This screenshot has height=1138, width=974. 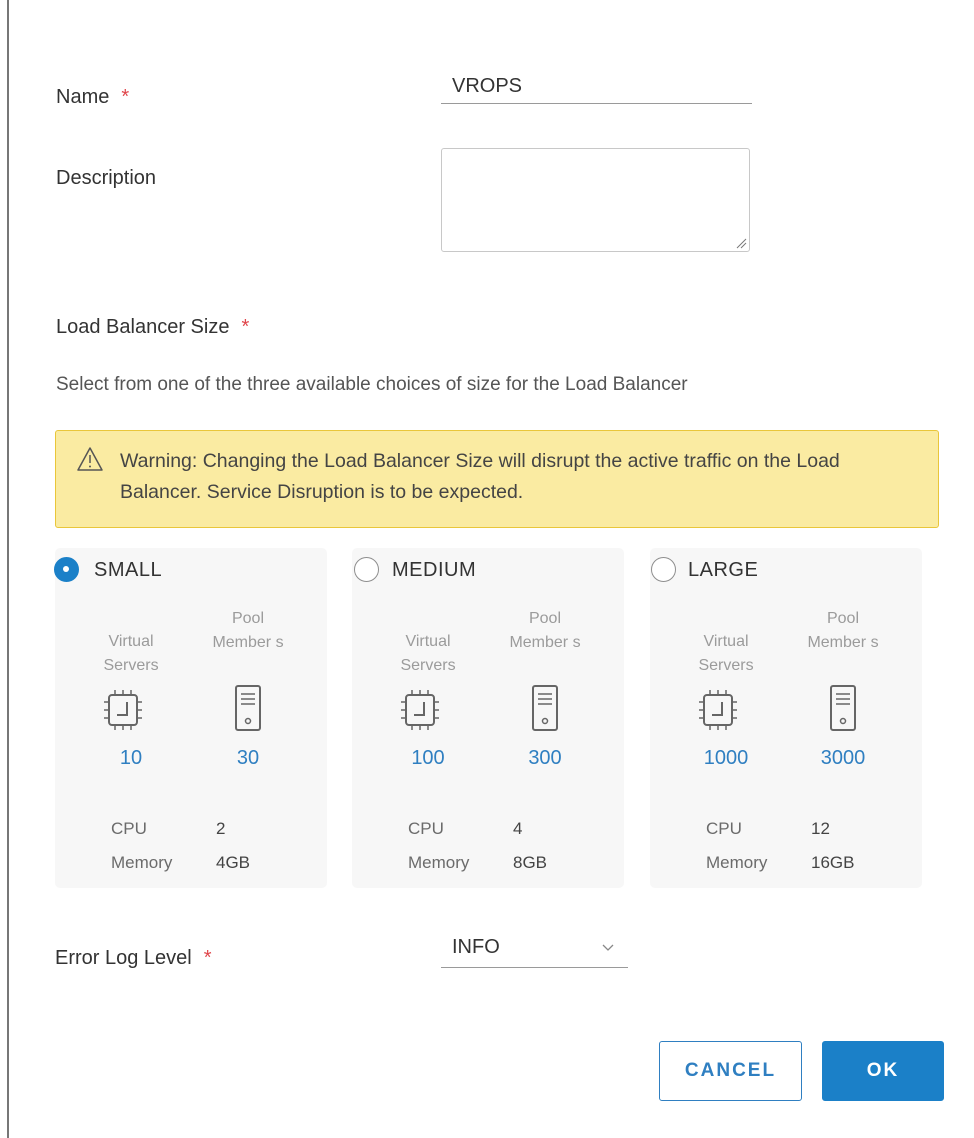 I want to click on cpu-value: 4, so click(x=518, y=828).